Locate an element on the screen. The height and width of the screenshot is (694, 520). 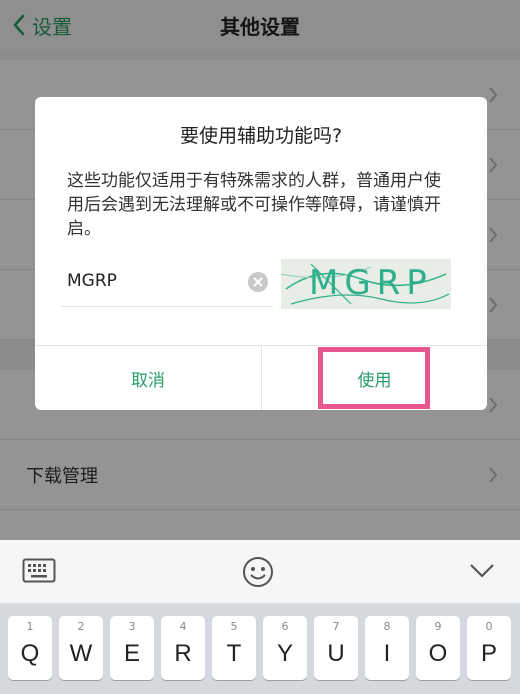
captcha-text: MGRP is located at coordinates (371, 283).